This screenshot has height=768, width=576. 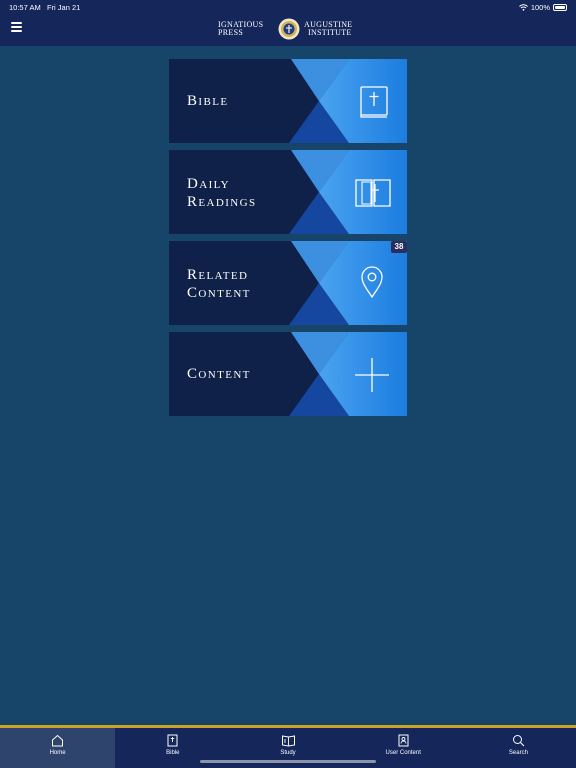 What do you see at coordinates (330, 32) in the screenshot?
I see `logo-right-line2: INSTITUTE` at bounding box center [330, 32].